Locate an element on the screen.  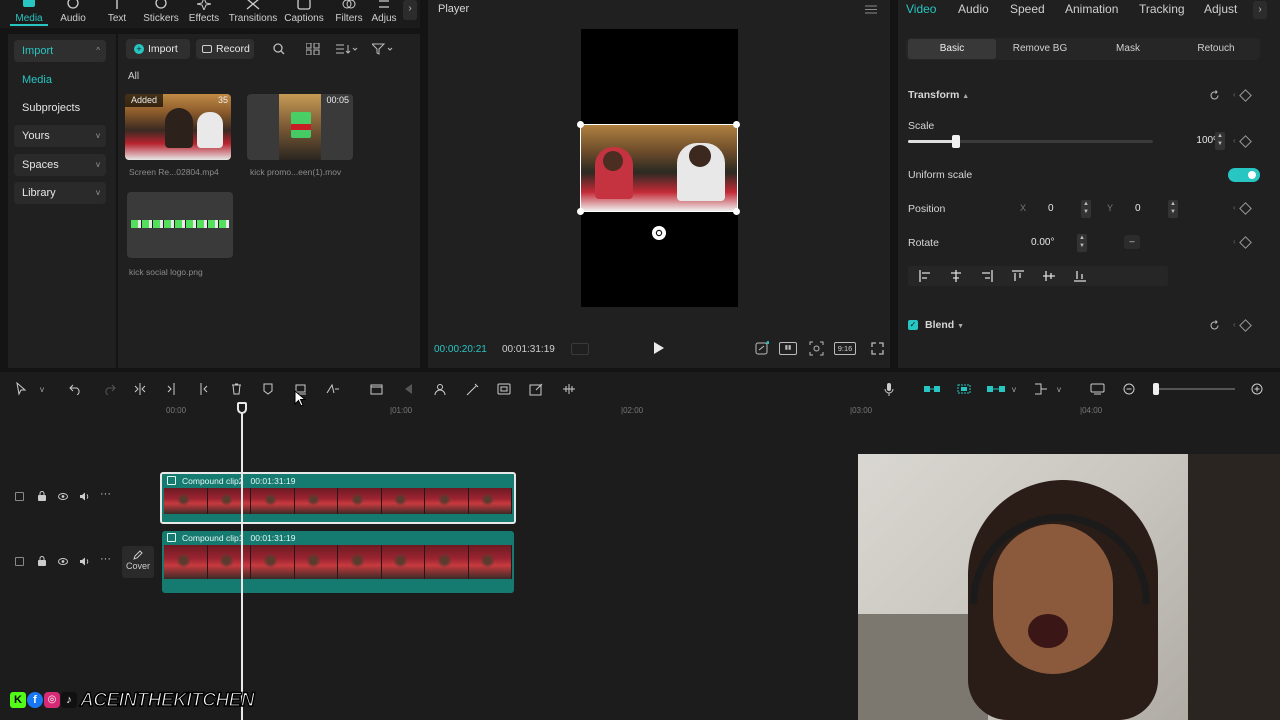
resize-icon is located at coordinates (504, 389).